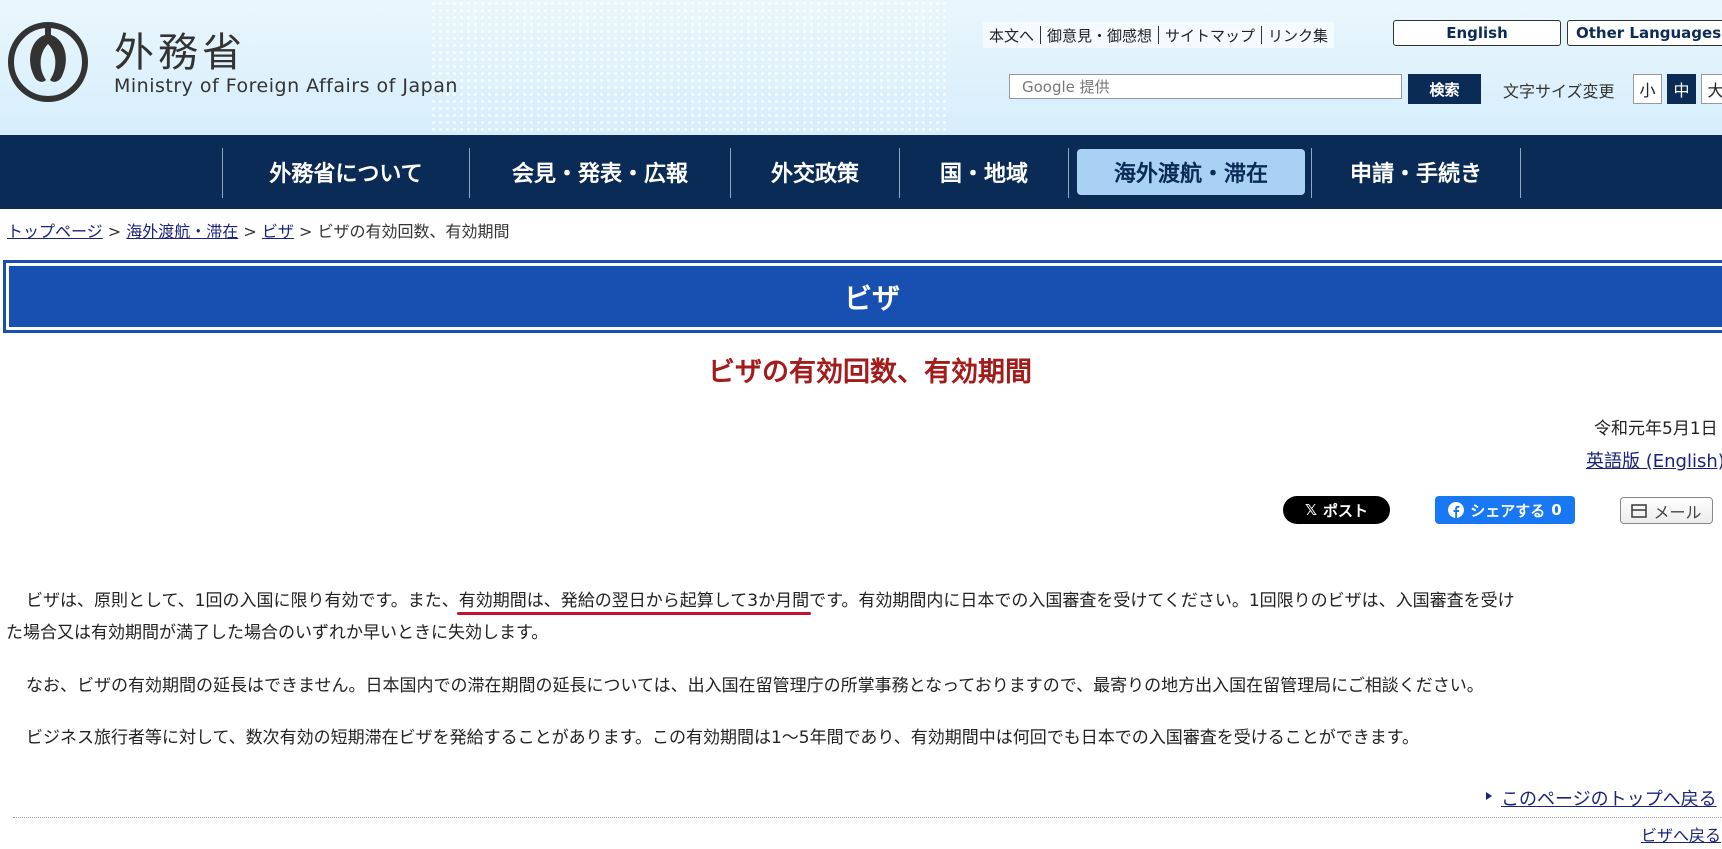 Image resolution: width=1722 pixels, height=849 pixels. What do you see at coordinates (1654, 460) in the screenshot?
I see `english-version-link: 英語版 (English)` at bounding box center [1654, 460].